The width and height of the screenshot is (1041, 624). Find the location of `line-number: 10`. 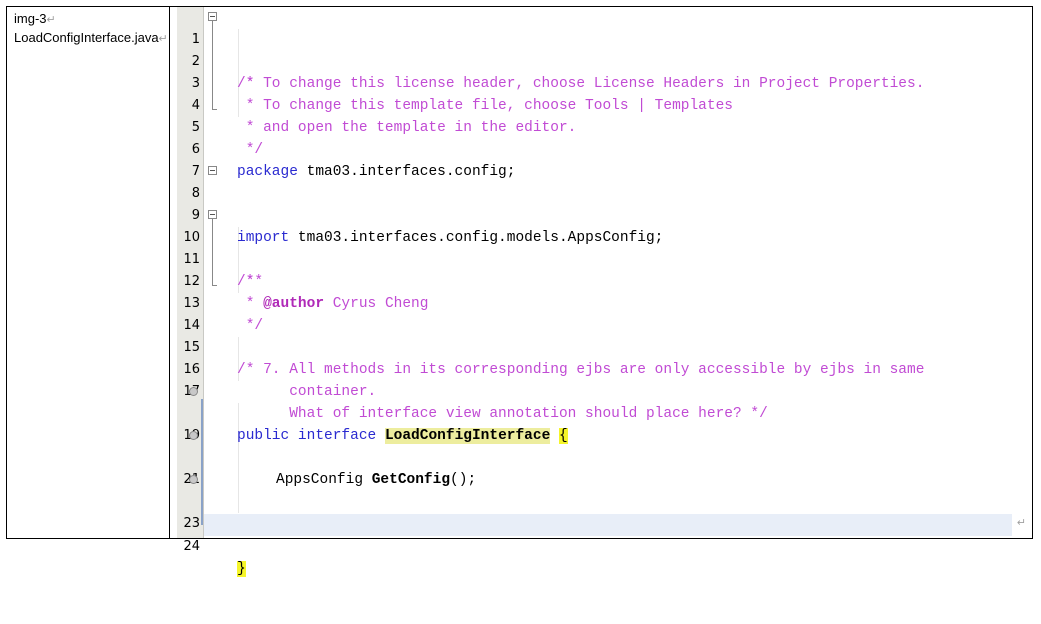

line-number: 10 is located at coordinates (191, 237).